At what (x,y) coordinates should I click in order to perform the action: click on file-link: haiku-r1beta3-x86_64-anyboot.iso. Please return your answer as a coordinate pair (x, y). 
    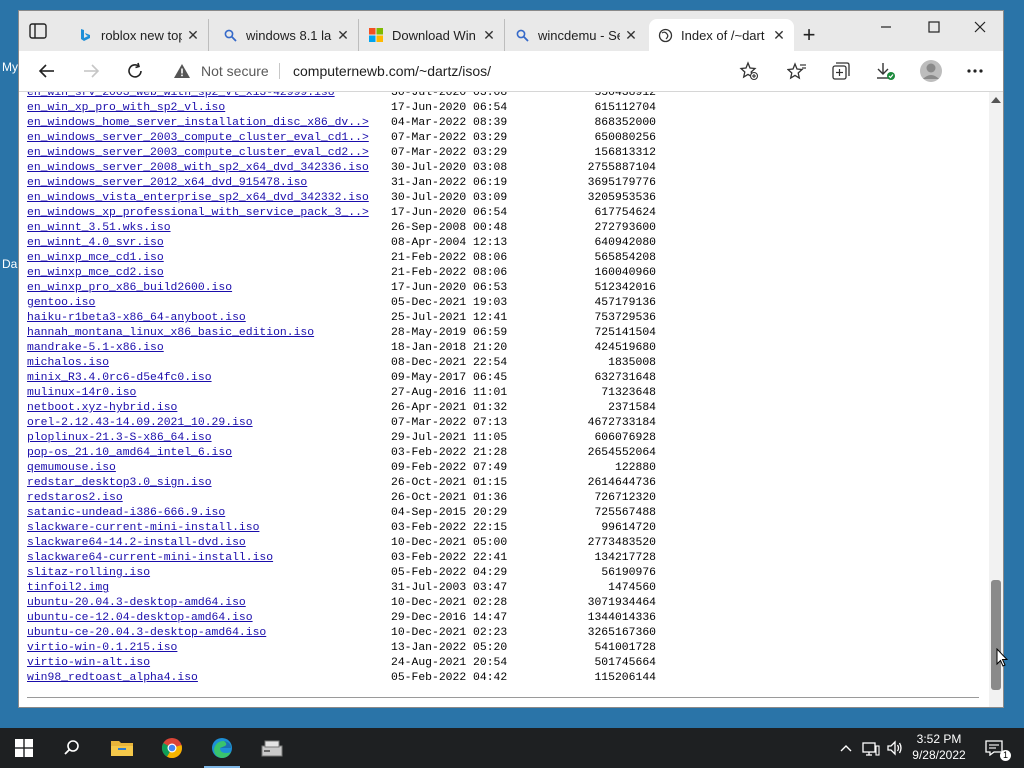
    Looking at the image, I should click on (136, 318).